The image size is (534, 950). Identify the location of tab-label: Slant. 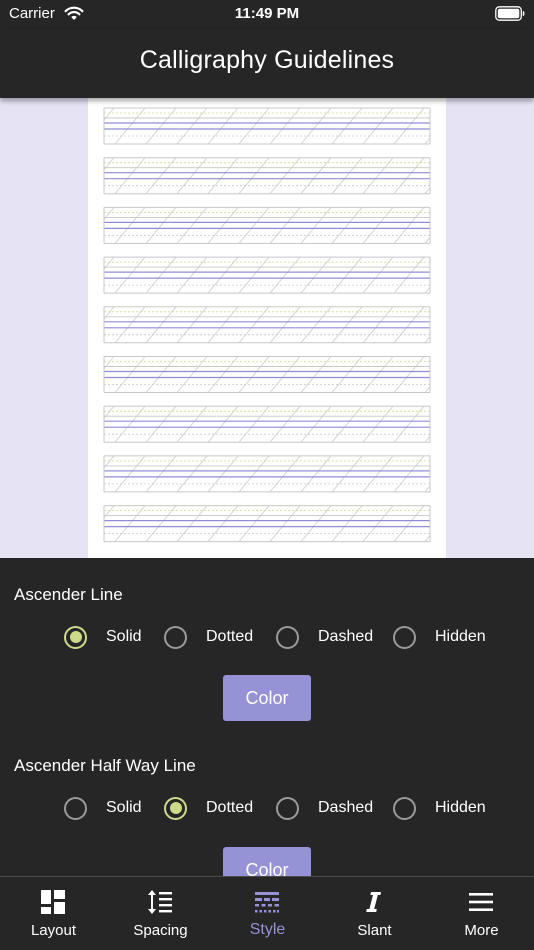
(374, 930).